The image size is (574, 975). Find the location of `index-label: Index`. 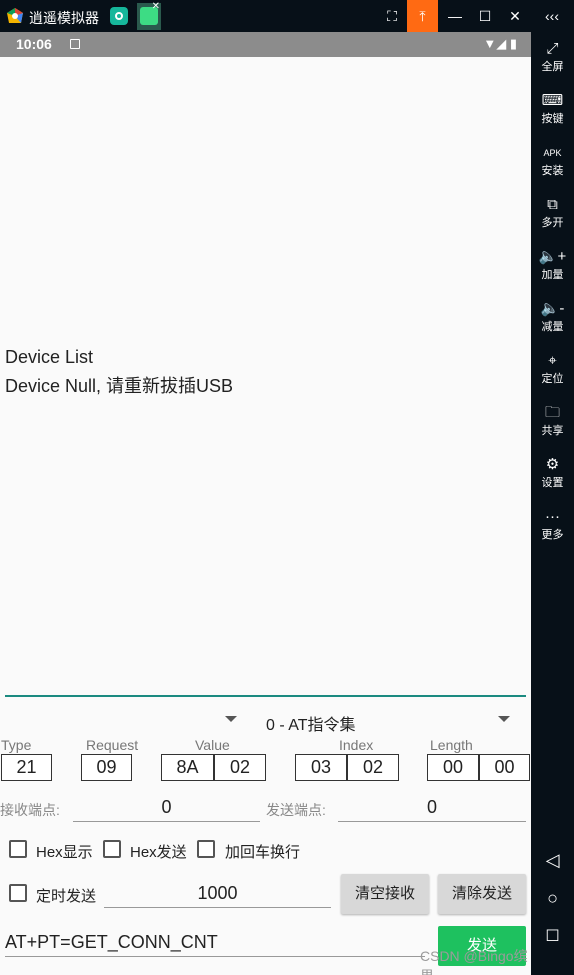

index-label: Index is located at coordinates (356, 745).